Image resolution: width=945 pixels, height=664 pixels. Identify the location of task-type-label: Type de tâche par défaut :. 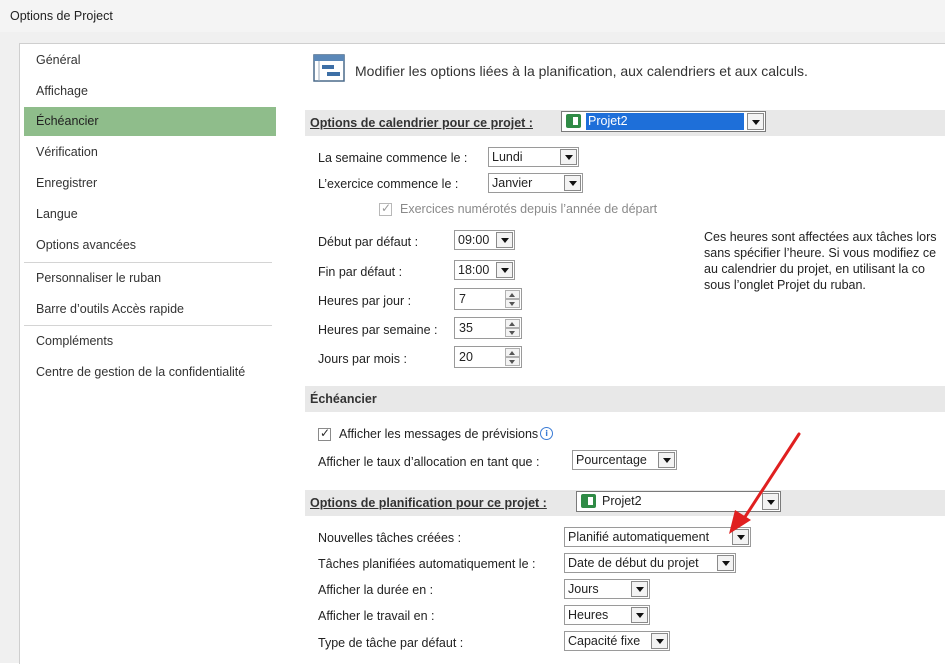
(391, 643).